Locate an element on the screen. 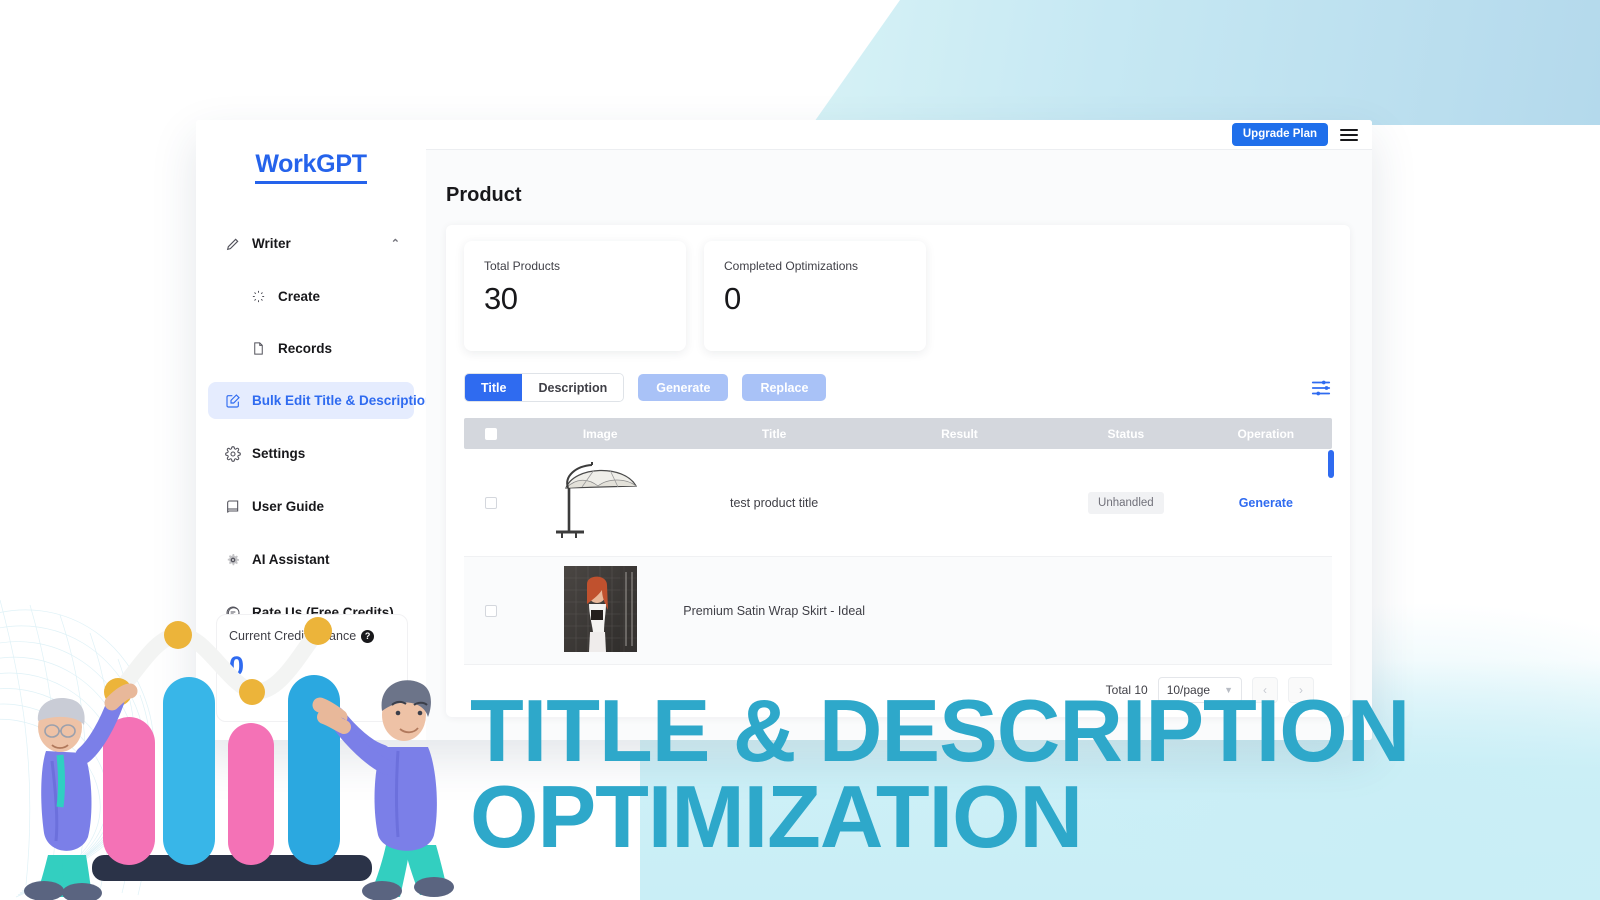 The height and width of the screenshot is (900, 1600). sidebar-item-label: Create is located at coordinates (299, 296).